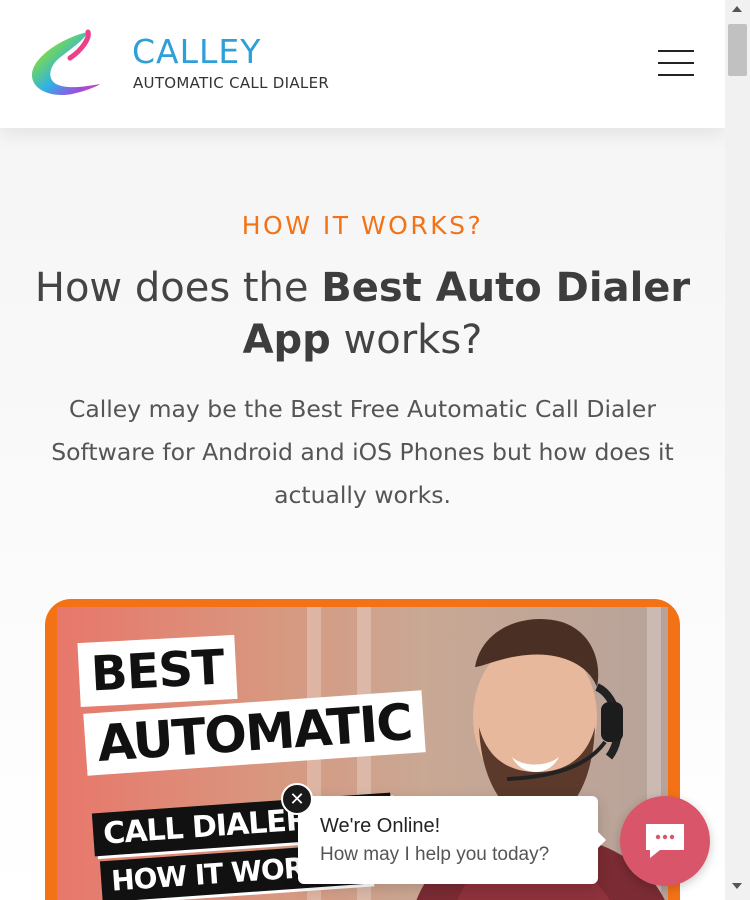 This screenshot has height=900, width=750. I want to click on chat-bubble-icon, so click(665, 841).